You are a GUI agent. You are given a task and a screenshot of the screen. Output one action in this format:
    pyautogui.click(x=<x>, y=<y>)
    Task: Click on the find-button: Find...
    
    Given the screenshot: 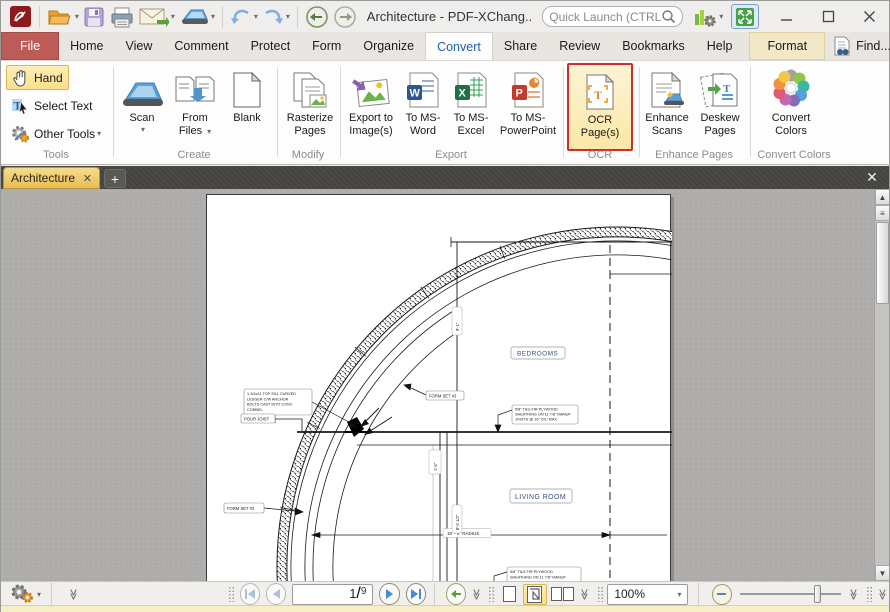 What is the action you would take?
    pyautogui.click(x=857, y=46)
    